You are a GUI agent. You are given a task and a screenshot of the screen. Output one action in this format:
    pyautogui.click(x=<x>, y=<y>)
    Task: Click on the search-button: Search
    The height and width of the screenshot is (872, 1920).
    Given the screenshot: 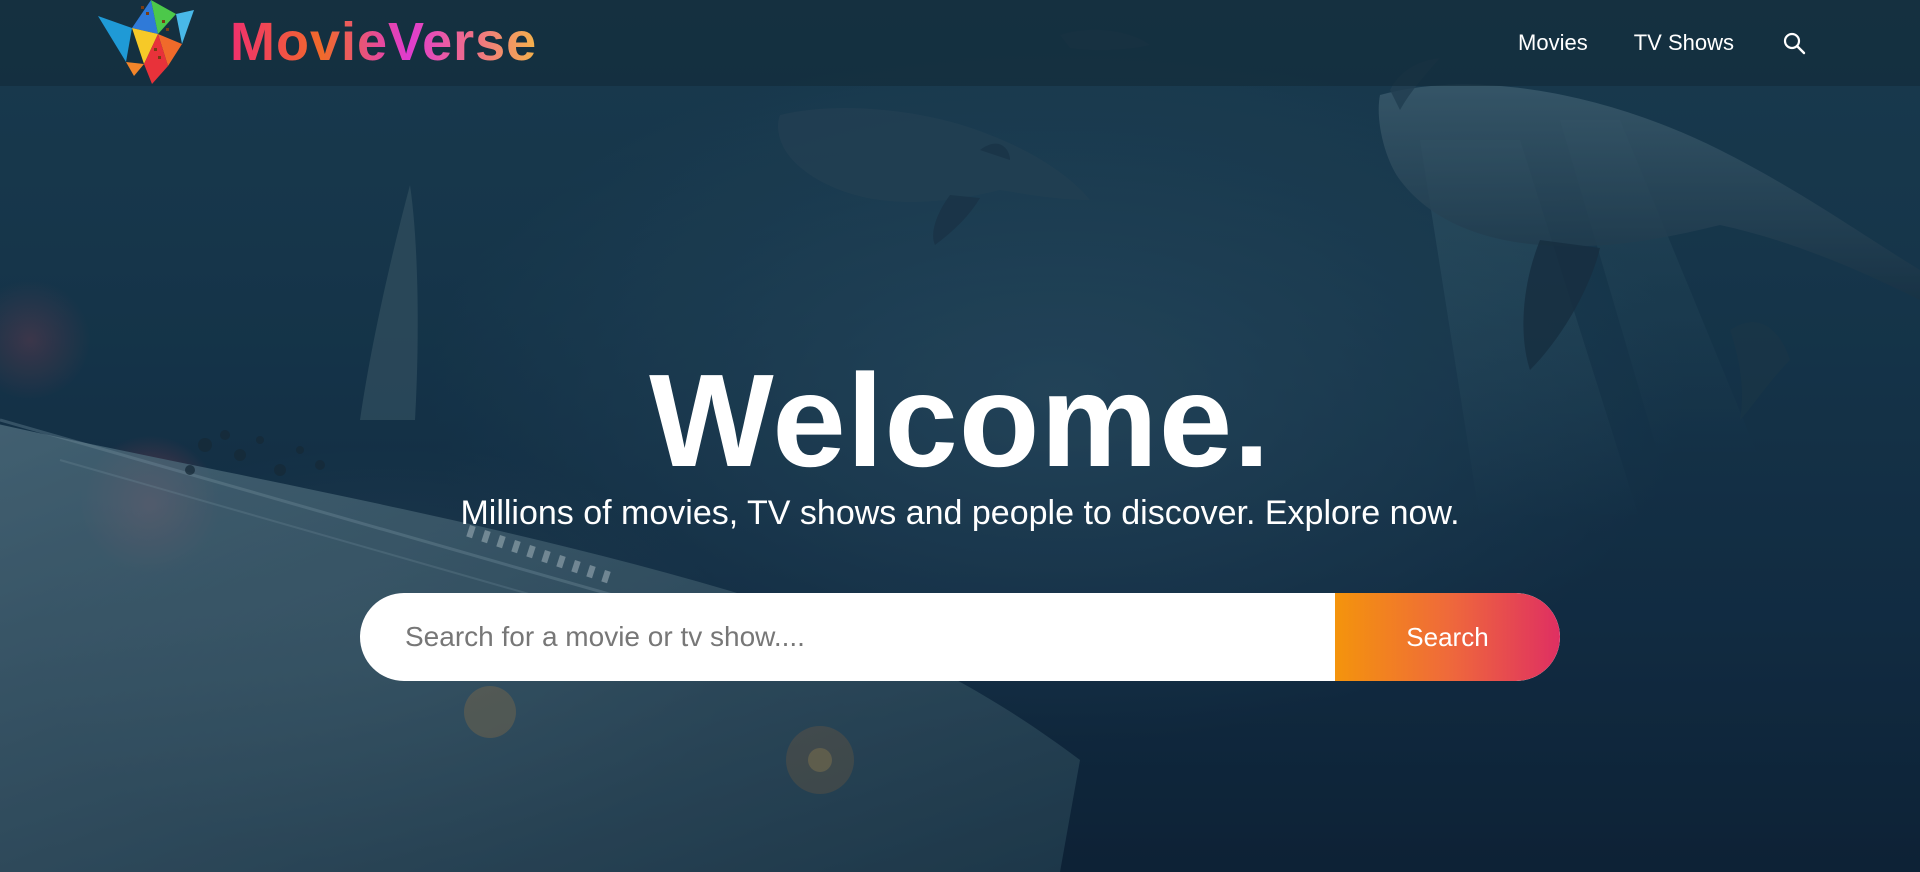 What is the action you would take?
    pyautogui.click(x=1447, y=637)
    